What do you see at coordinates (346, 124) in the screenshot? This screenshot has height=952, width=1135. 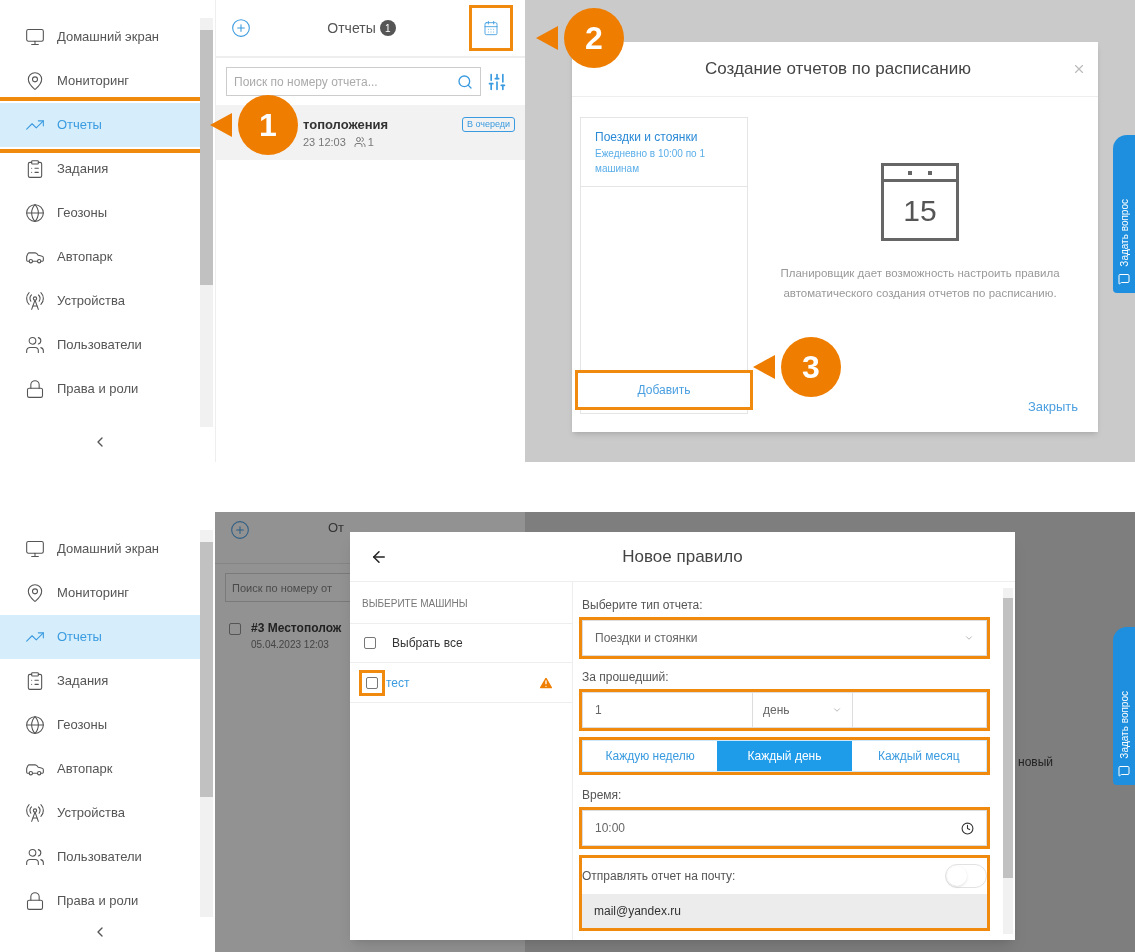 I see `report-title: тоположения` at bounding box center [346, 124].